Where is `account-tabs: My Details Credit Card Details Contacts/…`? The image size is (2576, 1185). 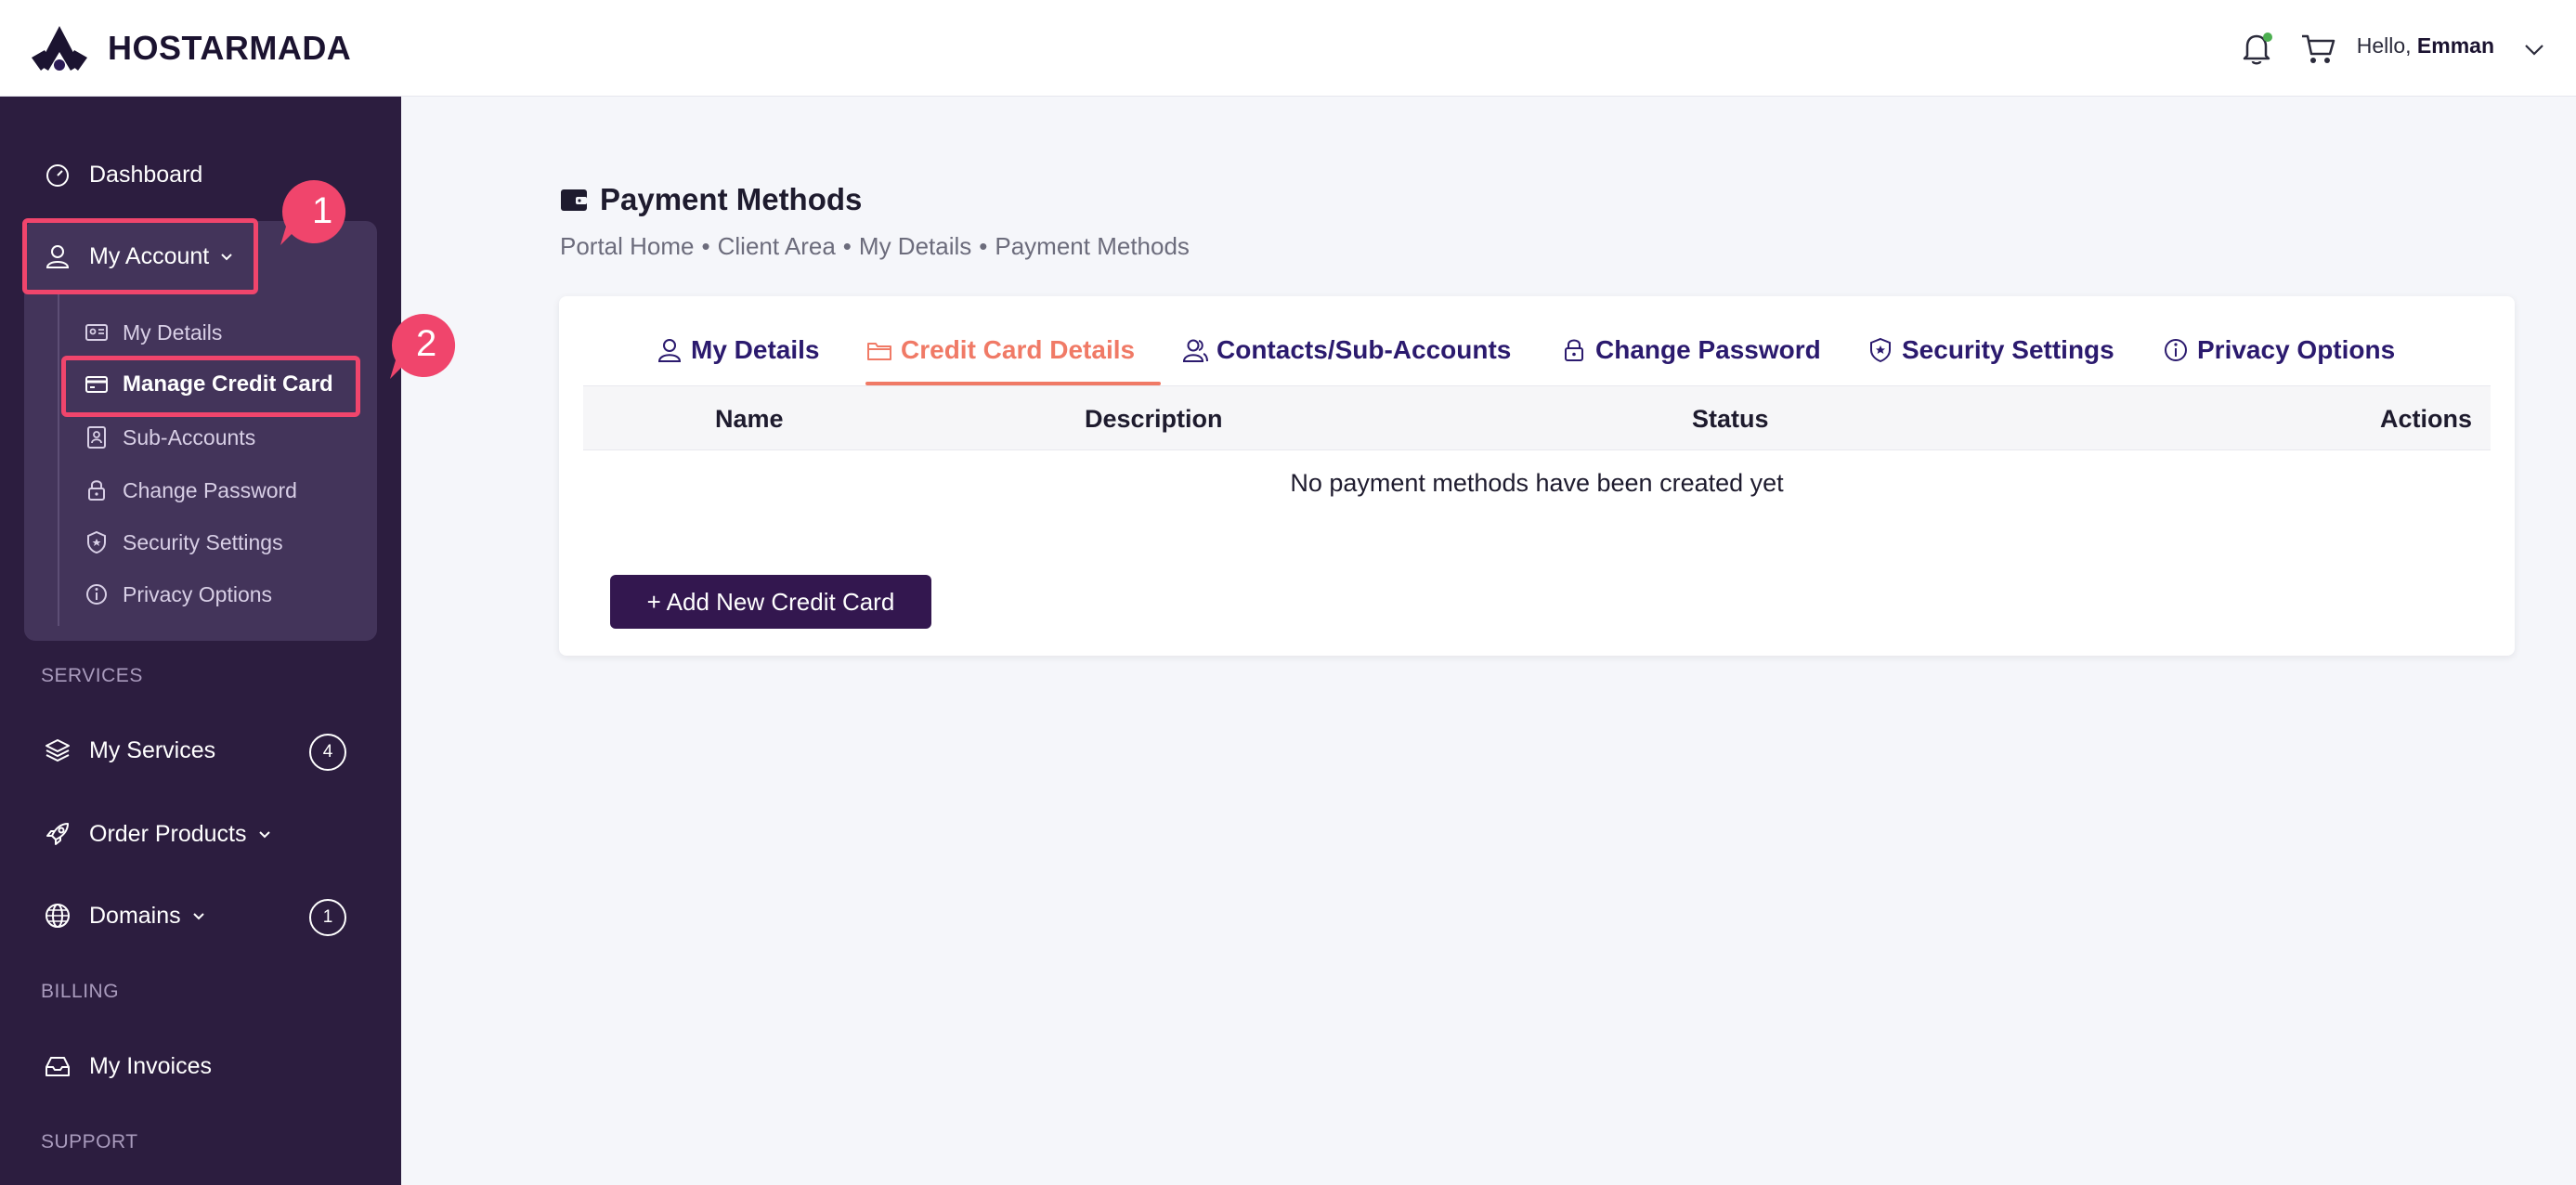
account-tabs: My Details Credit Card Details Contacts/… is located at coordinates (1537, 340).